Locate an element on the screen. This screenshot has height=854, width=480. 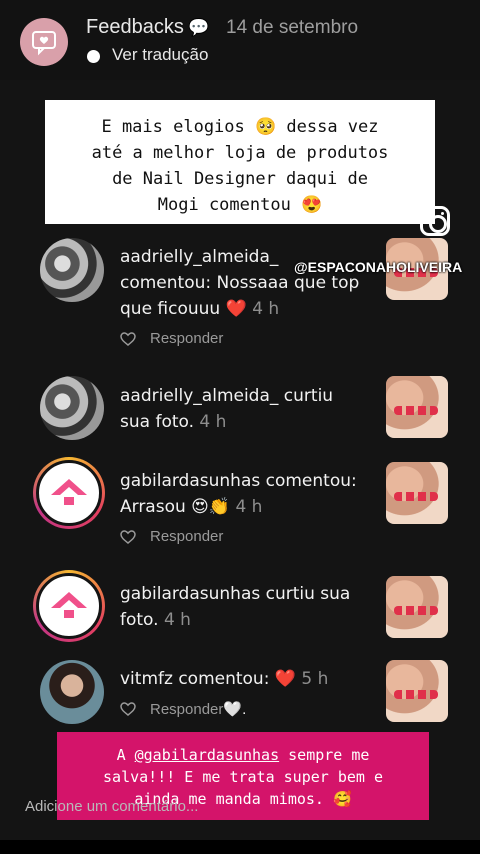
highlight-title: Feedbacks is located at coordinates (135, 27).